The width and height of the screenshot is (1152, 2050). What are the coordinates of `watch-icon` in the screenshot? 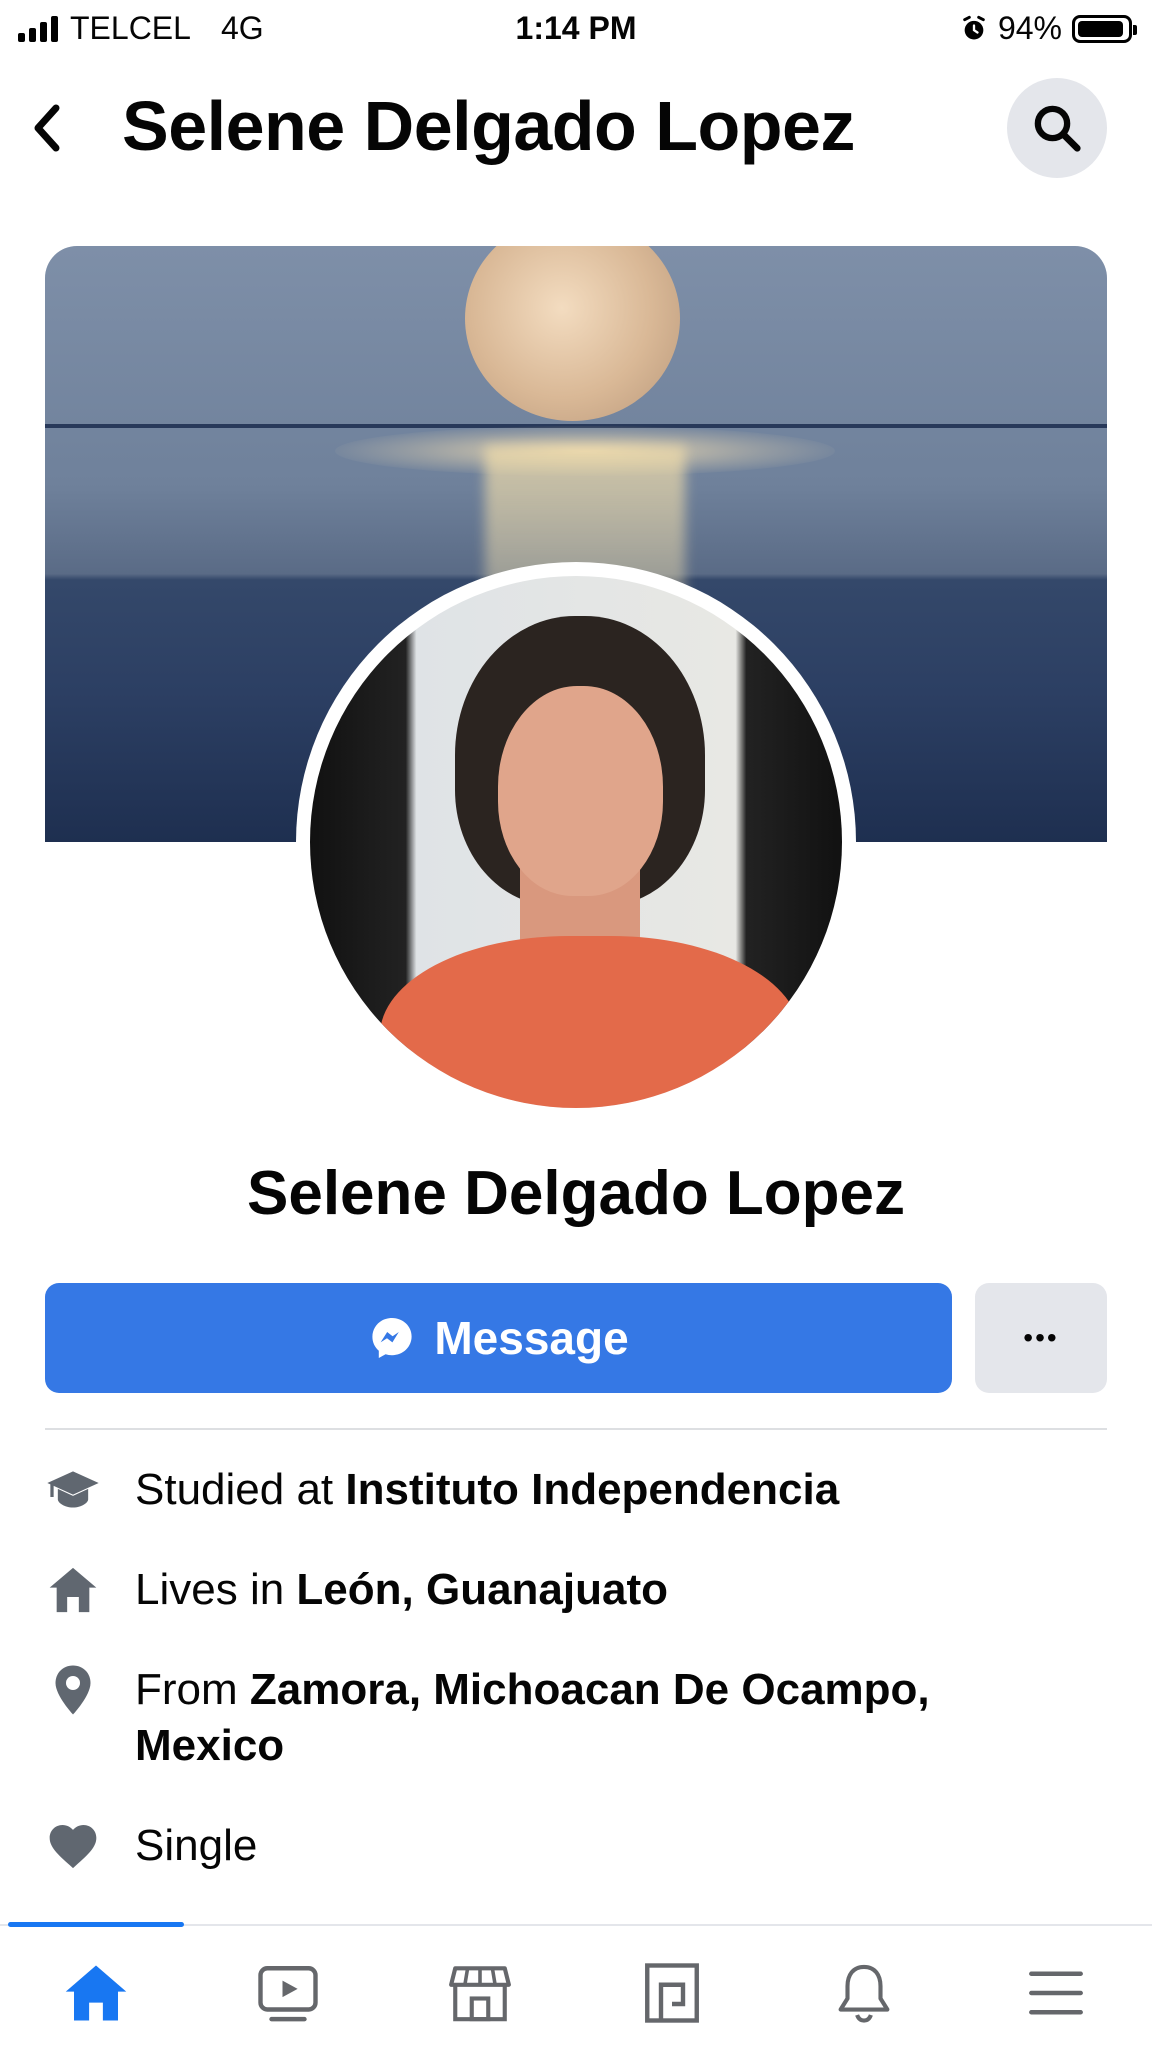 It's located at (288, 1994).